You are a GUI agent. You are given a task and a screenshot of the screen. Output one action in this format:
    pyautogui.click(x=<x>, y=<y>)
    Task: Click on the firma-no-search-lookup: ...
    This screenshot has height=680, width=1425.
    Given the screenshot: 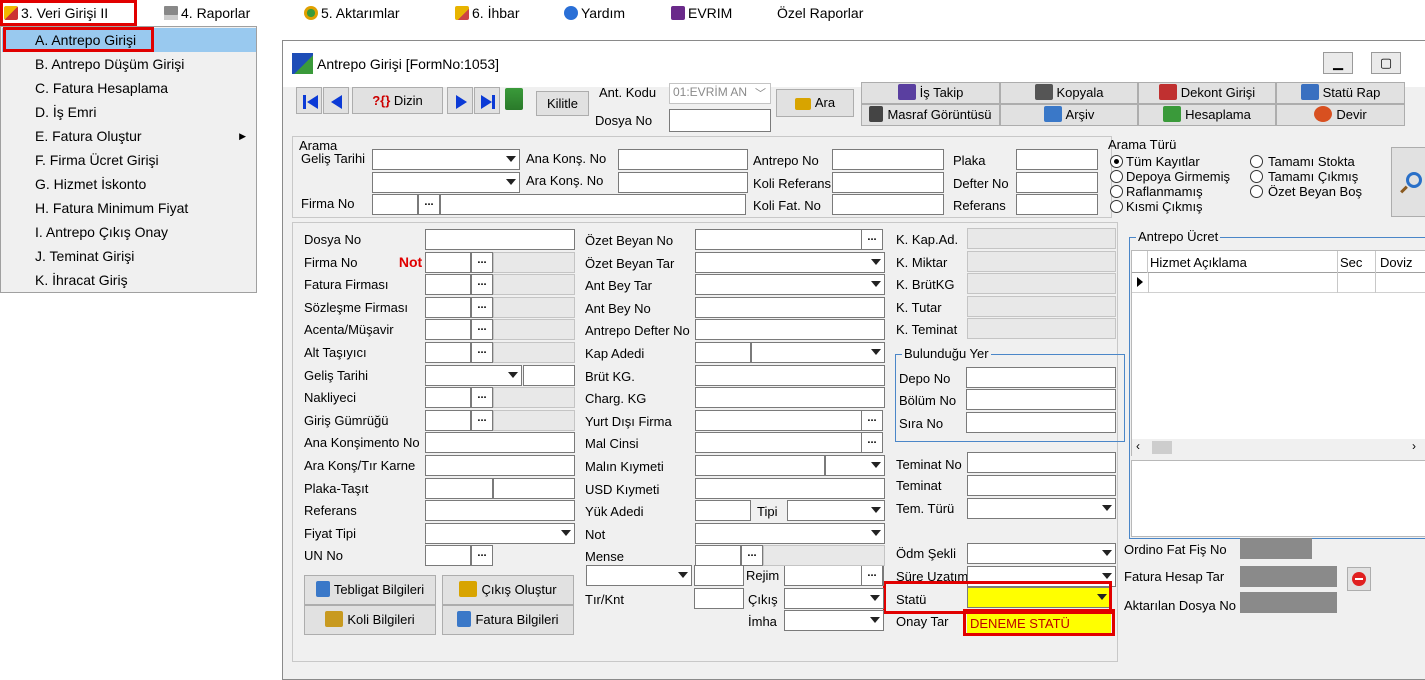 What is the action you would take?
    pyautogui.click(x=429, y=204)
    